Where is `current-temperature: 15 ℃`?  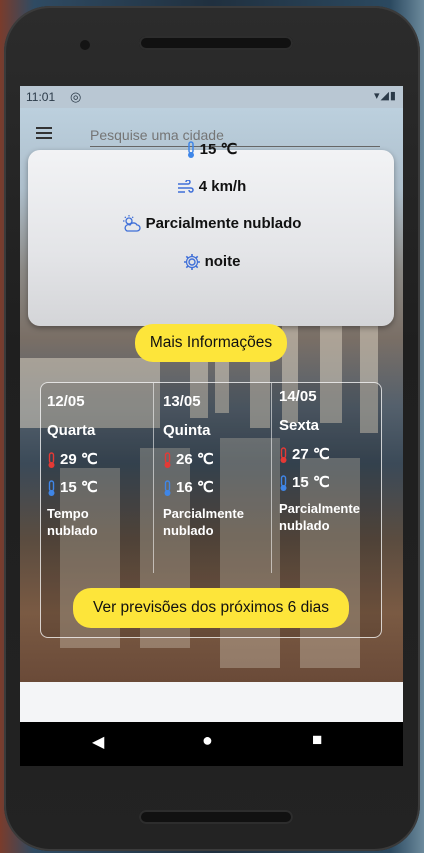 current-temperature: 15 ℃ is located at coordinates (218, 149).